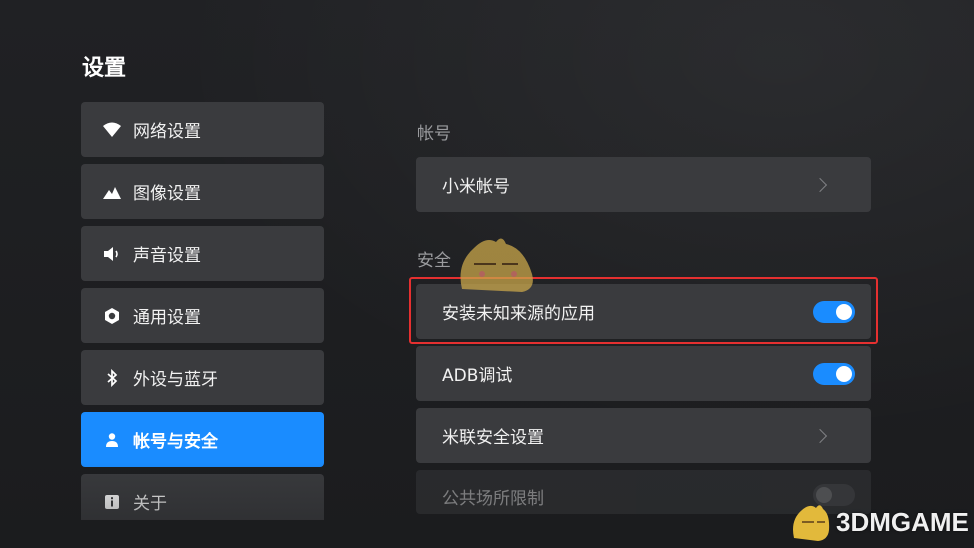 Image resolution: width=974 pixels, height=548 pixels. I want to click on sidebar-item-general: 通用设置, so click(202, 315).